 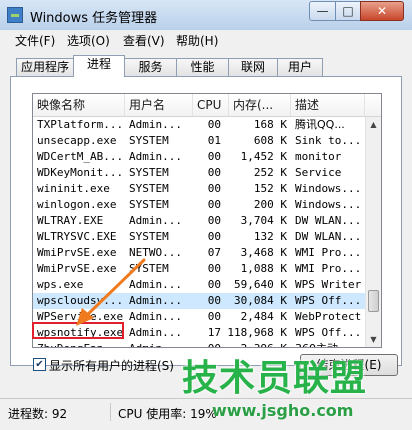 What do you see at coordinates (99, 66) in the screenshot?
I see `tab-processes: 进程` at bounding box center [99, 66].